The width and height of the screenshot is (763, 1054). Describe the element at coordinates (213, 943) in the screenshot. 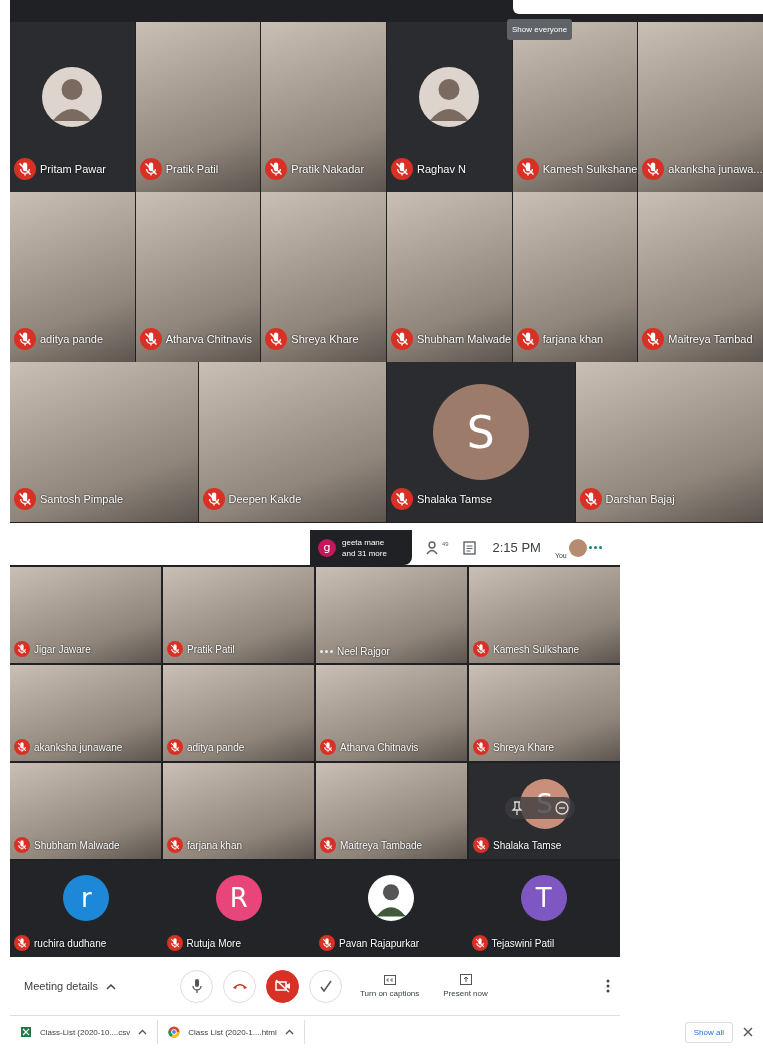

I see `participant-name: Rutuja More` at that location.